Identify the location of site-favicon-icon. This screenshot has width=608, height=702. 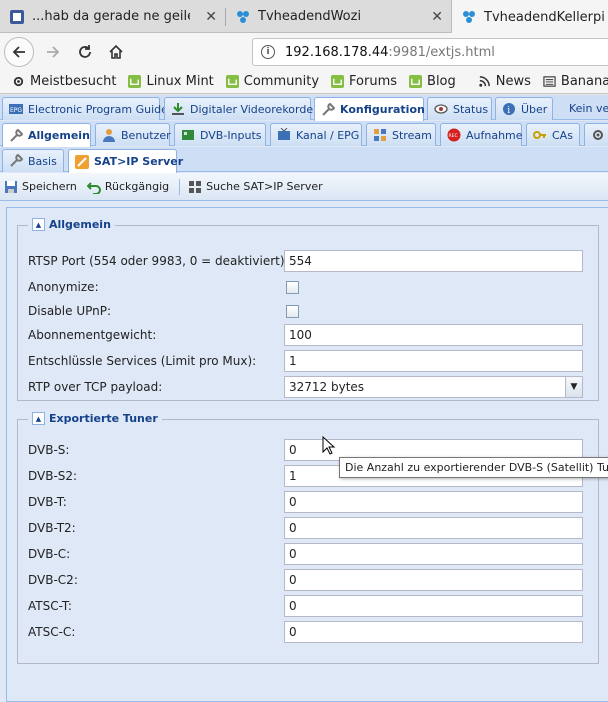
(17, 16).